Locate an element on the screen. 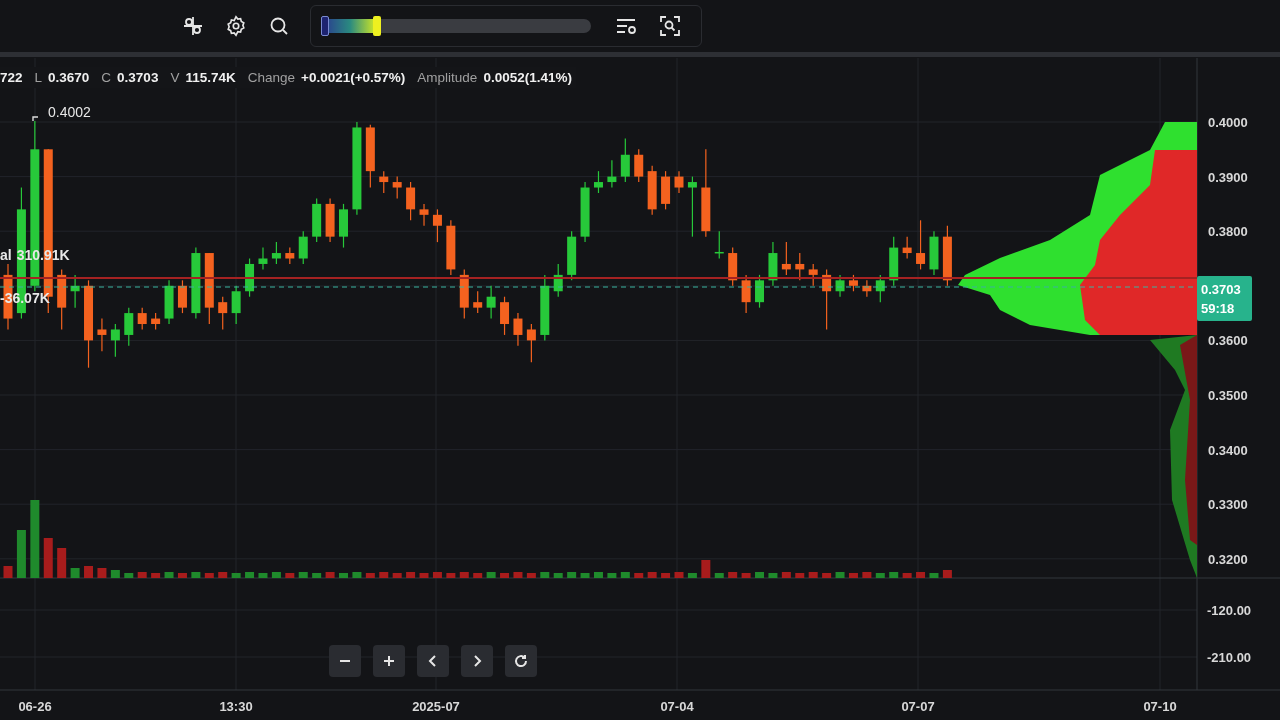  price-axis-label: 0.3800 is located at coordinates (1228, 232).